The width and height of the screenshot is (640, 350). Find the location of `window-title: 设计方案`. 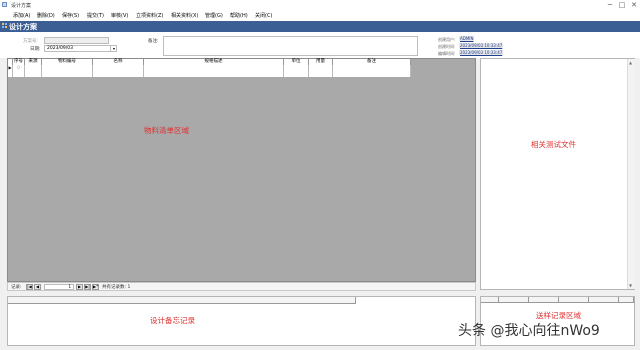

window-title: 设计方案 is located at coordinates (21, 6).